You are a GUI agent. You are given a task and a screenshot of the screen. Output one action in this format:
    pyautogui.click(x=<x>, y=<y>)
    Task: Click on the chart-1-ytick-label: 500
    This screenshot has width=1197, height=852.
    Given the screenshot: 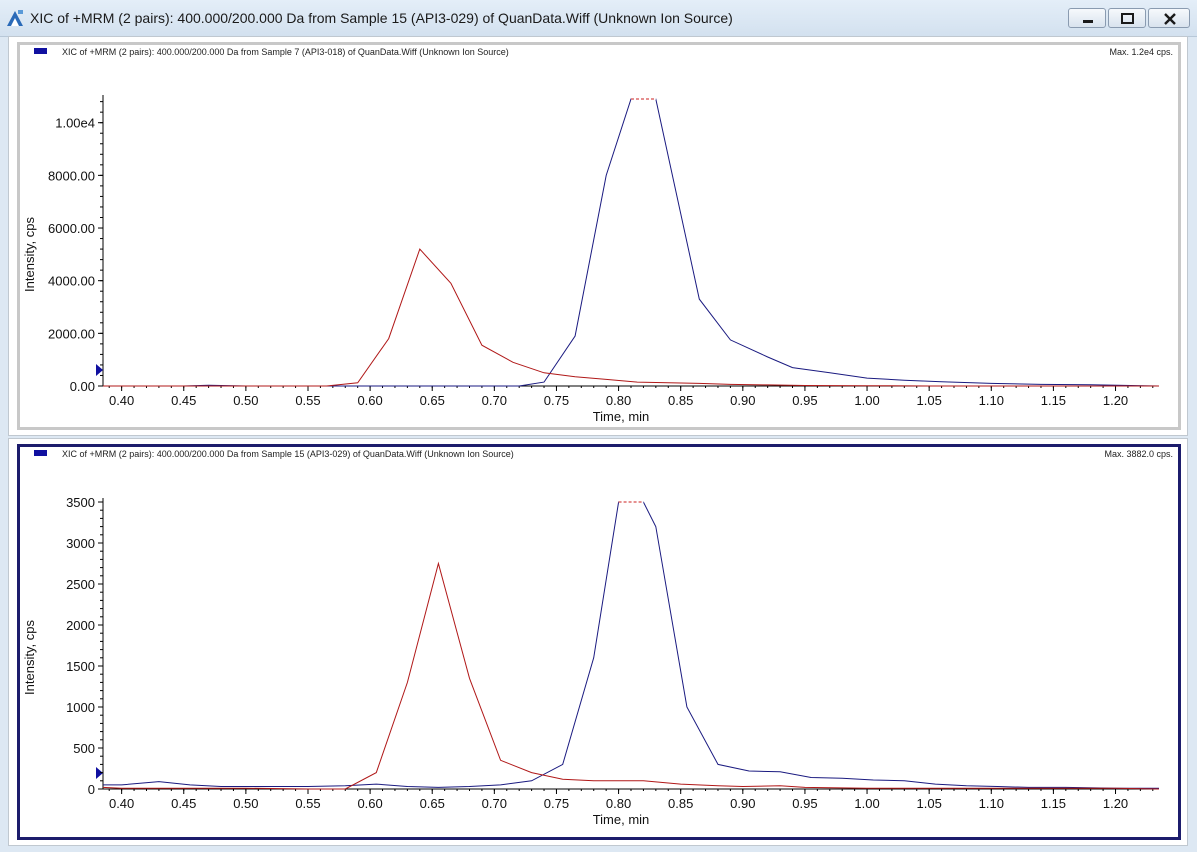 What is the action you would take?
    pyautogui.click(x=84, y=748)
    